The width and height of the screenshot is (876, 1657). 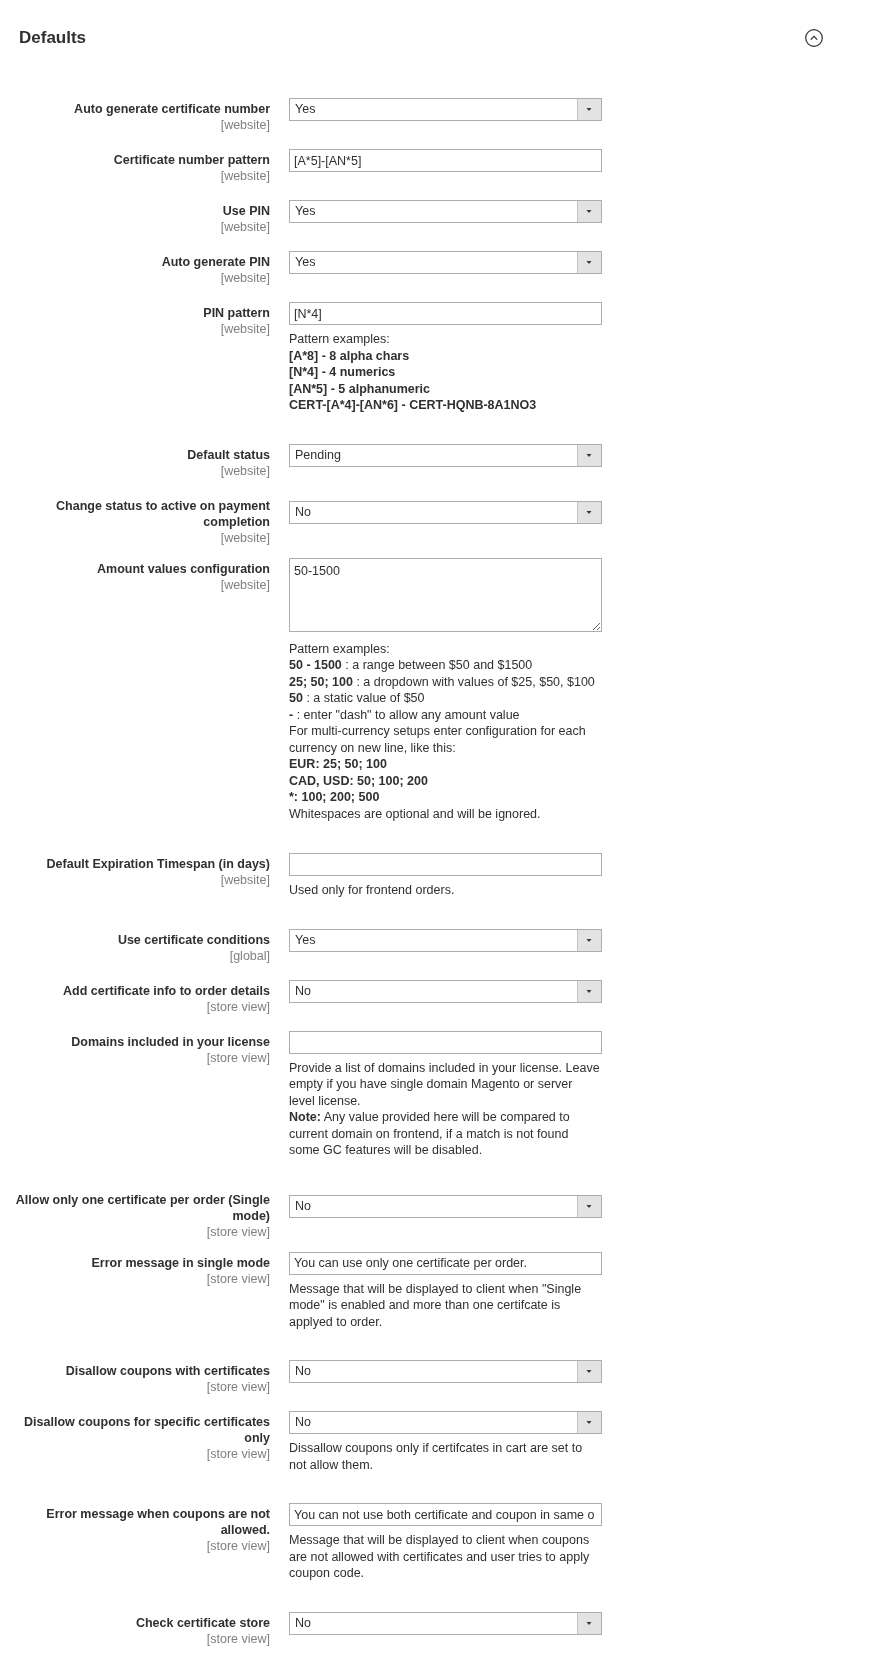 I want to click on field-label: Error message when coupons are not allowed., so click(x=157, y=1522).